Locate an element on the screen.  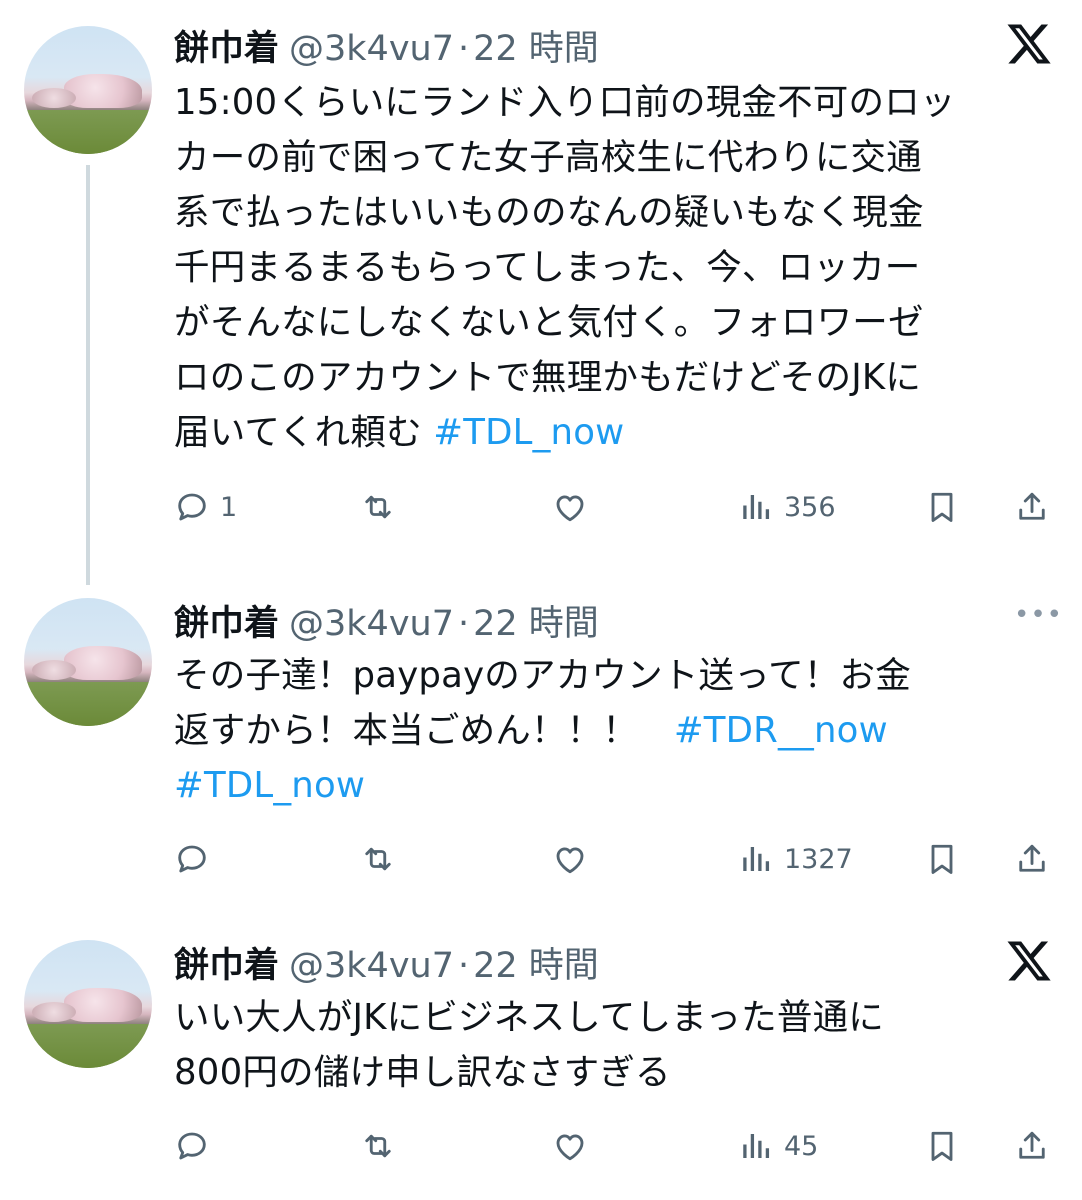
more-options-icon: ••• is located at coordinates (1038, 615).